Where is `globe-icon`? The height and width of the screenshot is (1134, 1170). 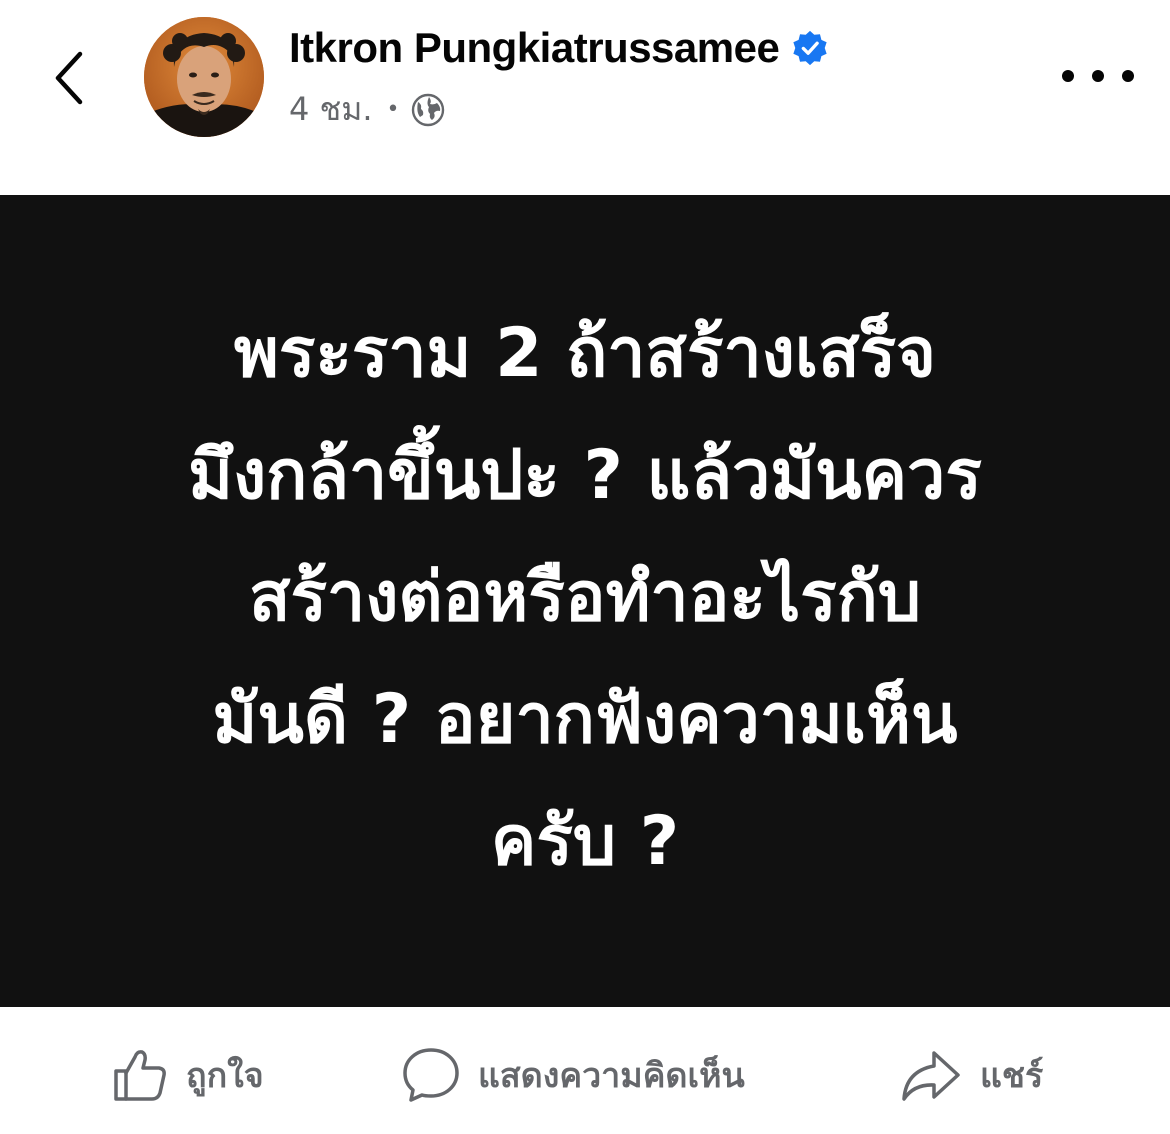 globe-icon is located at coordinates (427, 109).